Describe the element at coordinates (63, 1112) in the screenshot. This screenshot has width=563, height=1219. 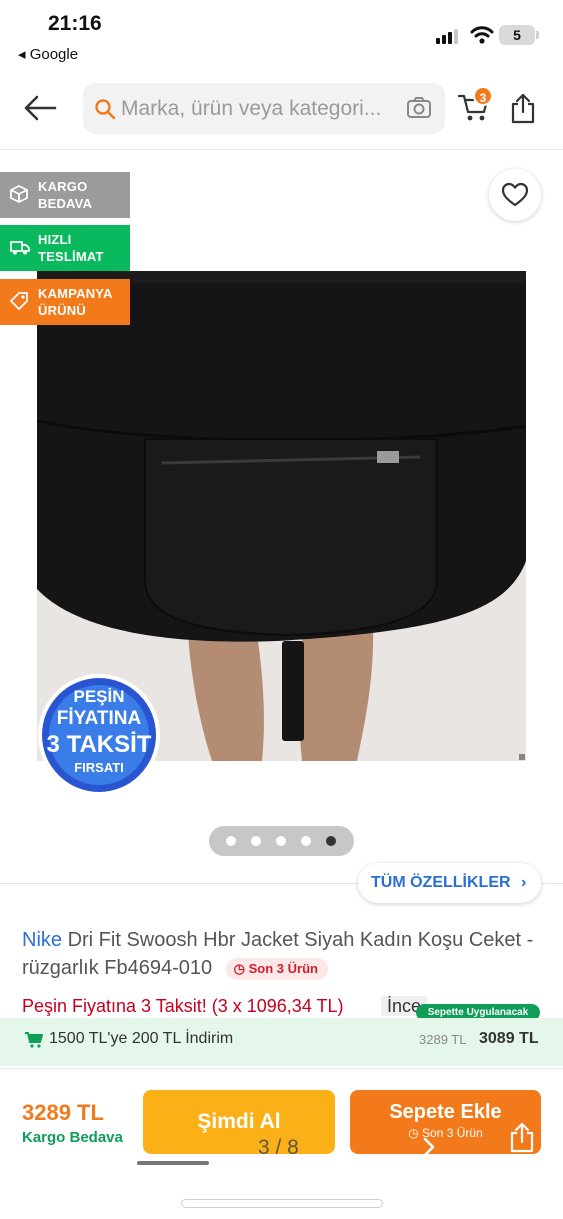
I see `product-price: 3289 TL` at that location.